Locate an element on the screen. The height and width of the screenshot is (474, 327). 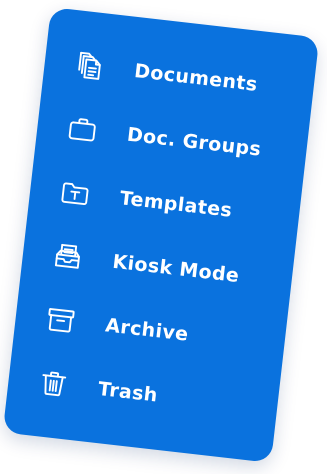
documents-icon is located at coordinates (89, 66).